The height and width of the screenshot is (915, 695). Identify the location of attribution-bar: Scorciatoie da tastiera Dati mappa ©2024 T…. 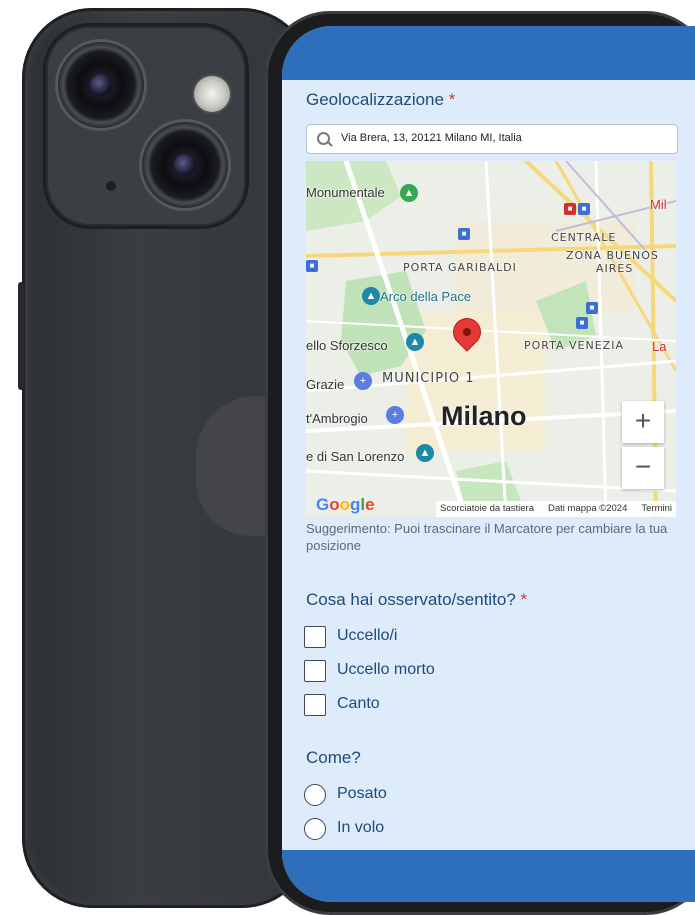
(556, 509).